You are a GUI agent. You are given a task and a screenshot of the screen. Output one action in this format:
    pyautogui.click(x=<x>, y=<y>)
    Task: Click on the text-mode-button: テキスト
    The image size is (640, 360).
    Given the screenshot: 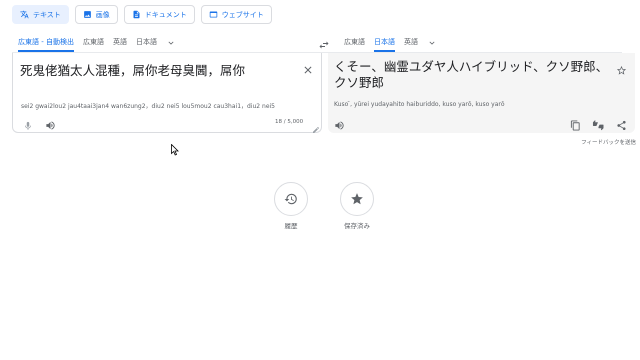 What is the action you would take?
    pyautogui.click(x=40, y=14)
    